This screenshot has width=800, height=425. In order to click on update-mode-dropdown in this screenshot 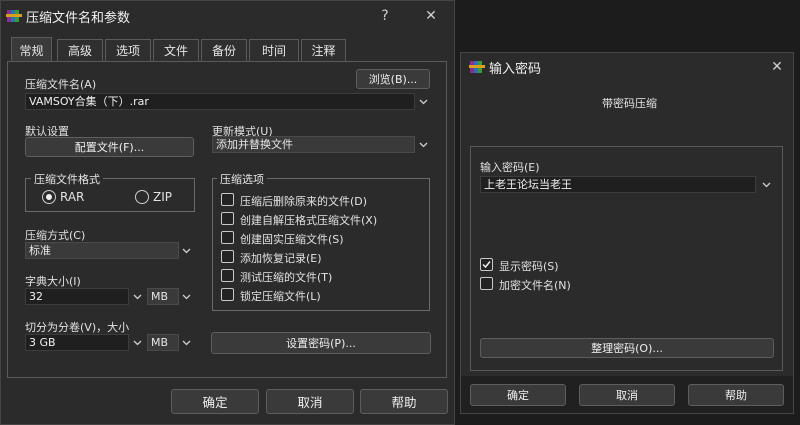, I will do `click(423, 144)`.